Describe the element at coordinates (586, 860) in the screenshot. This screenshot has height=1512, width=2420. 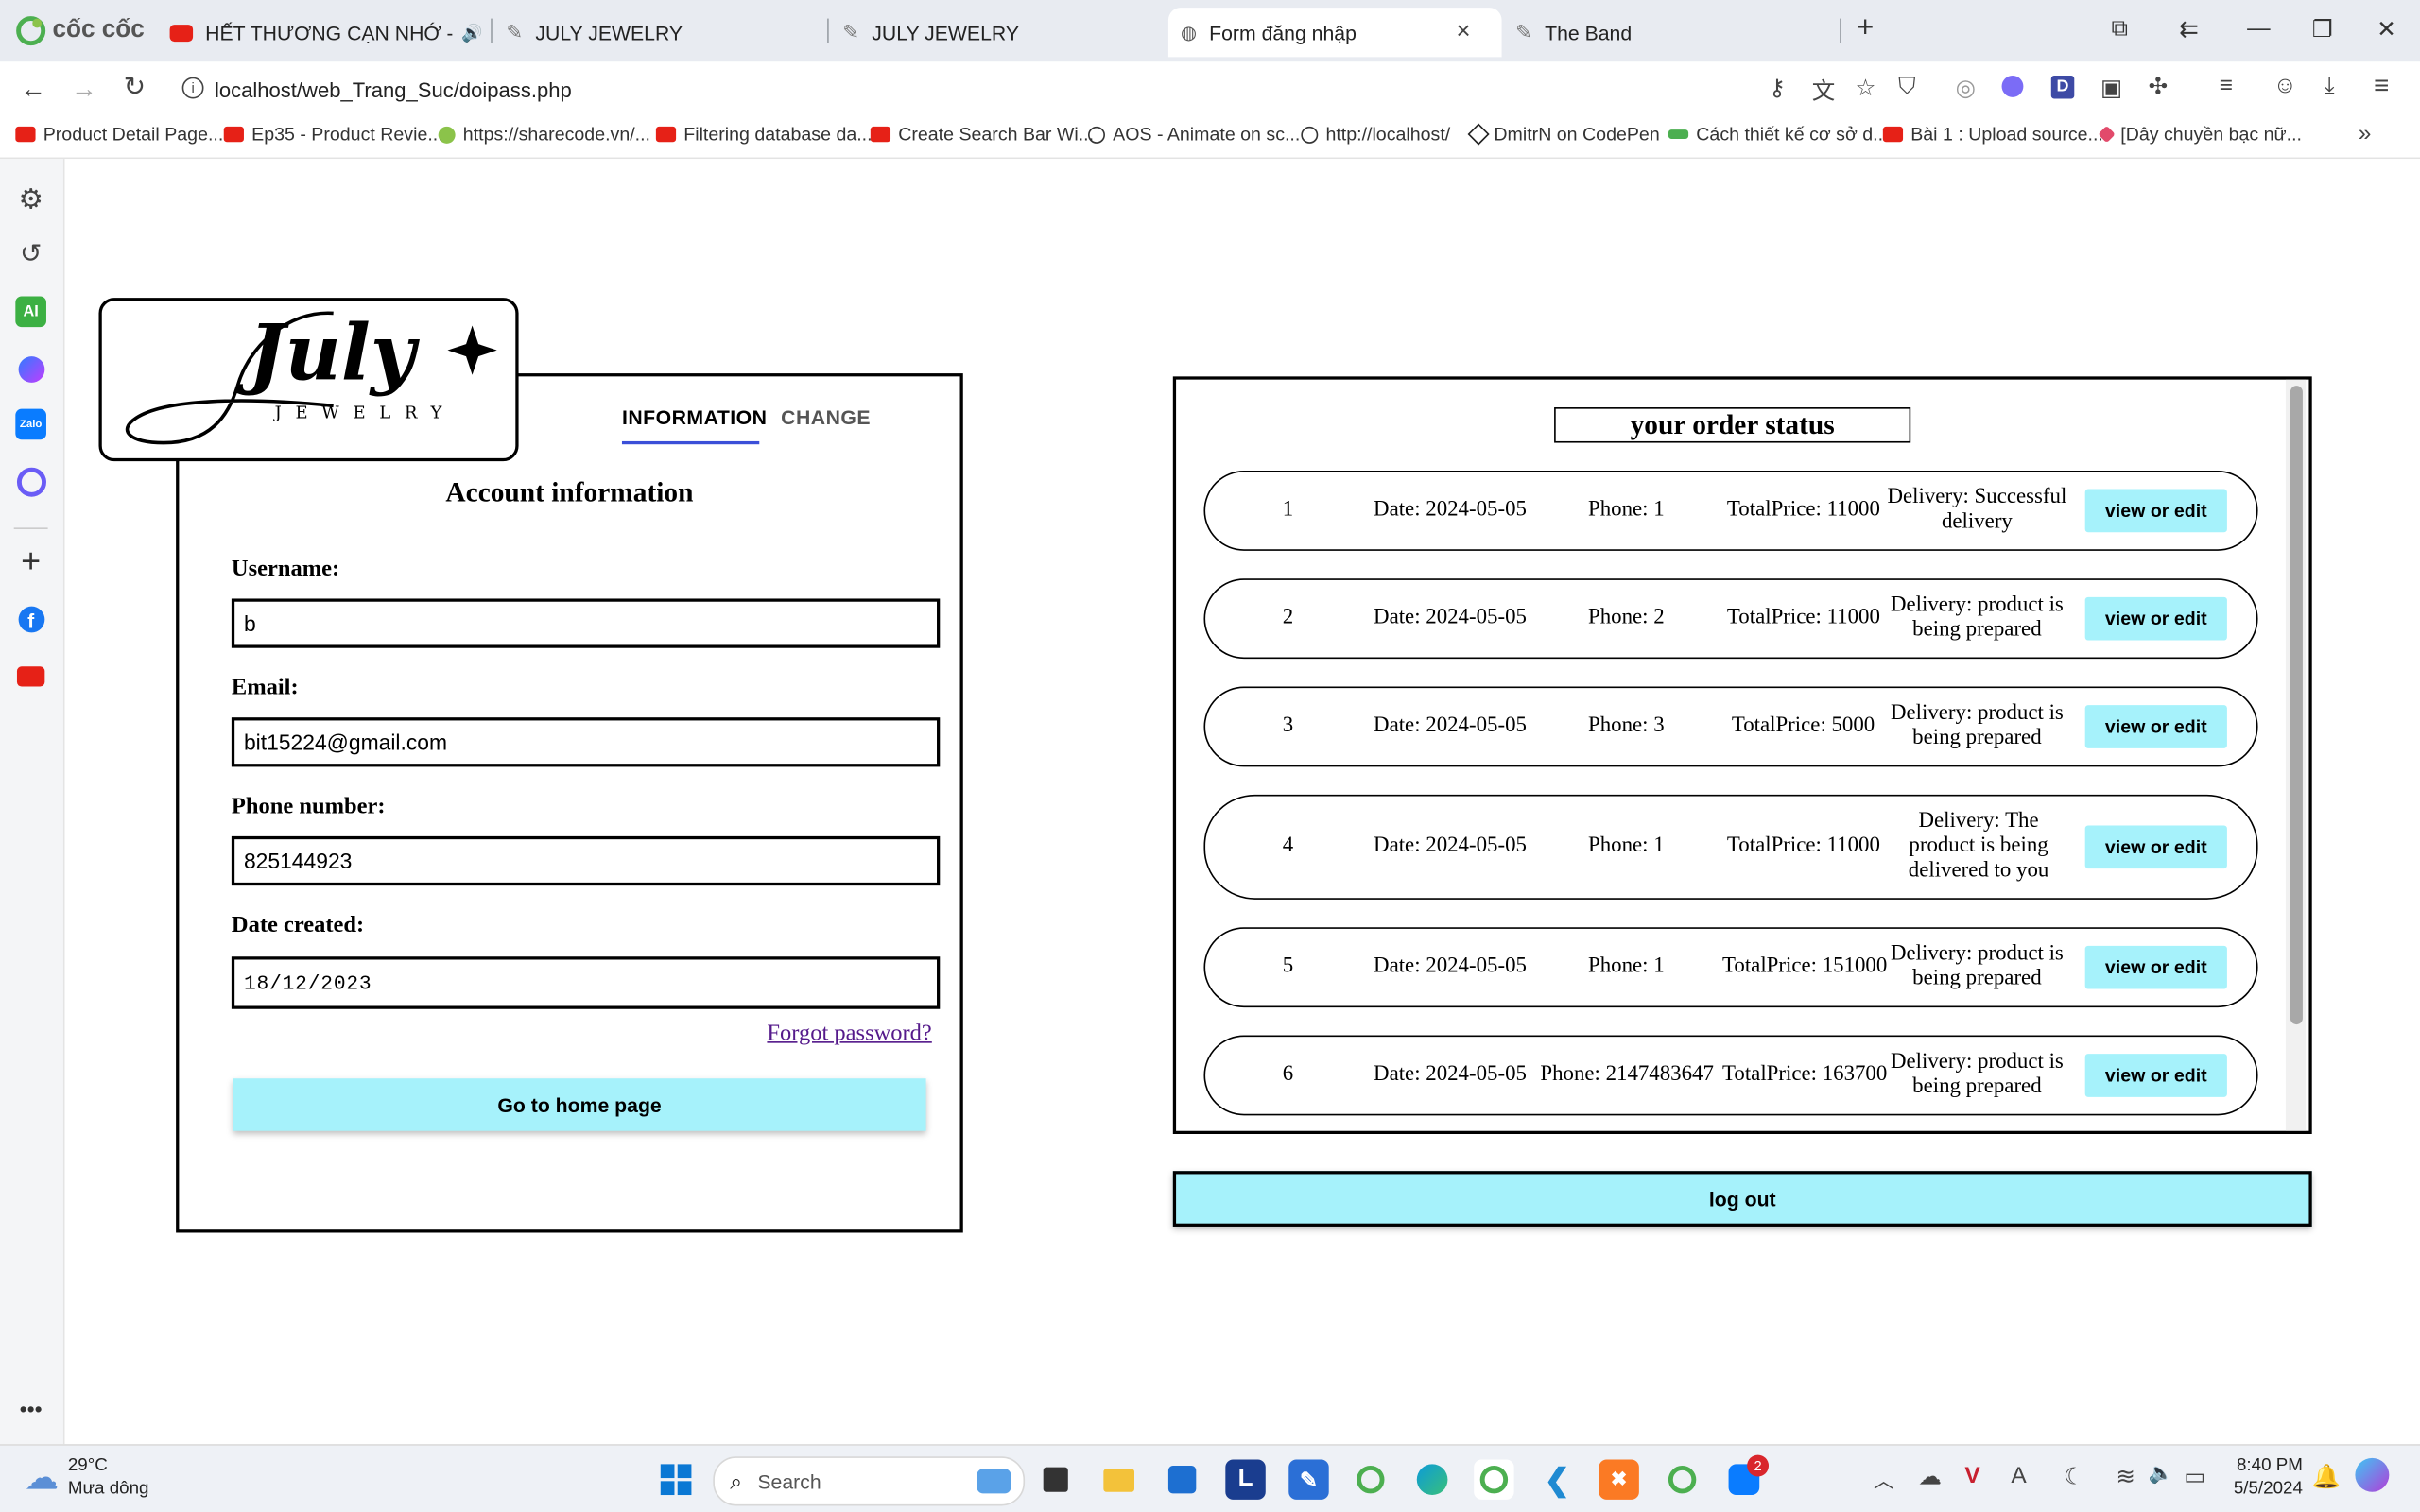
I see `phone-field` at that location.